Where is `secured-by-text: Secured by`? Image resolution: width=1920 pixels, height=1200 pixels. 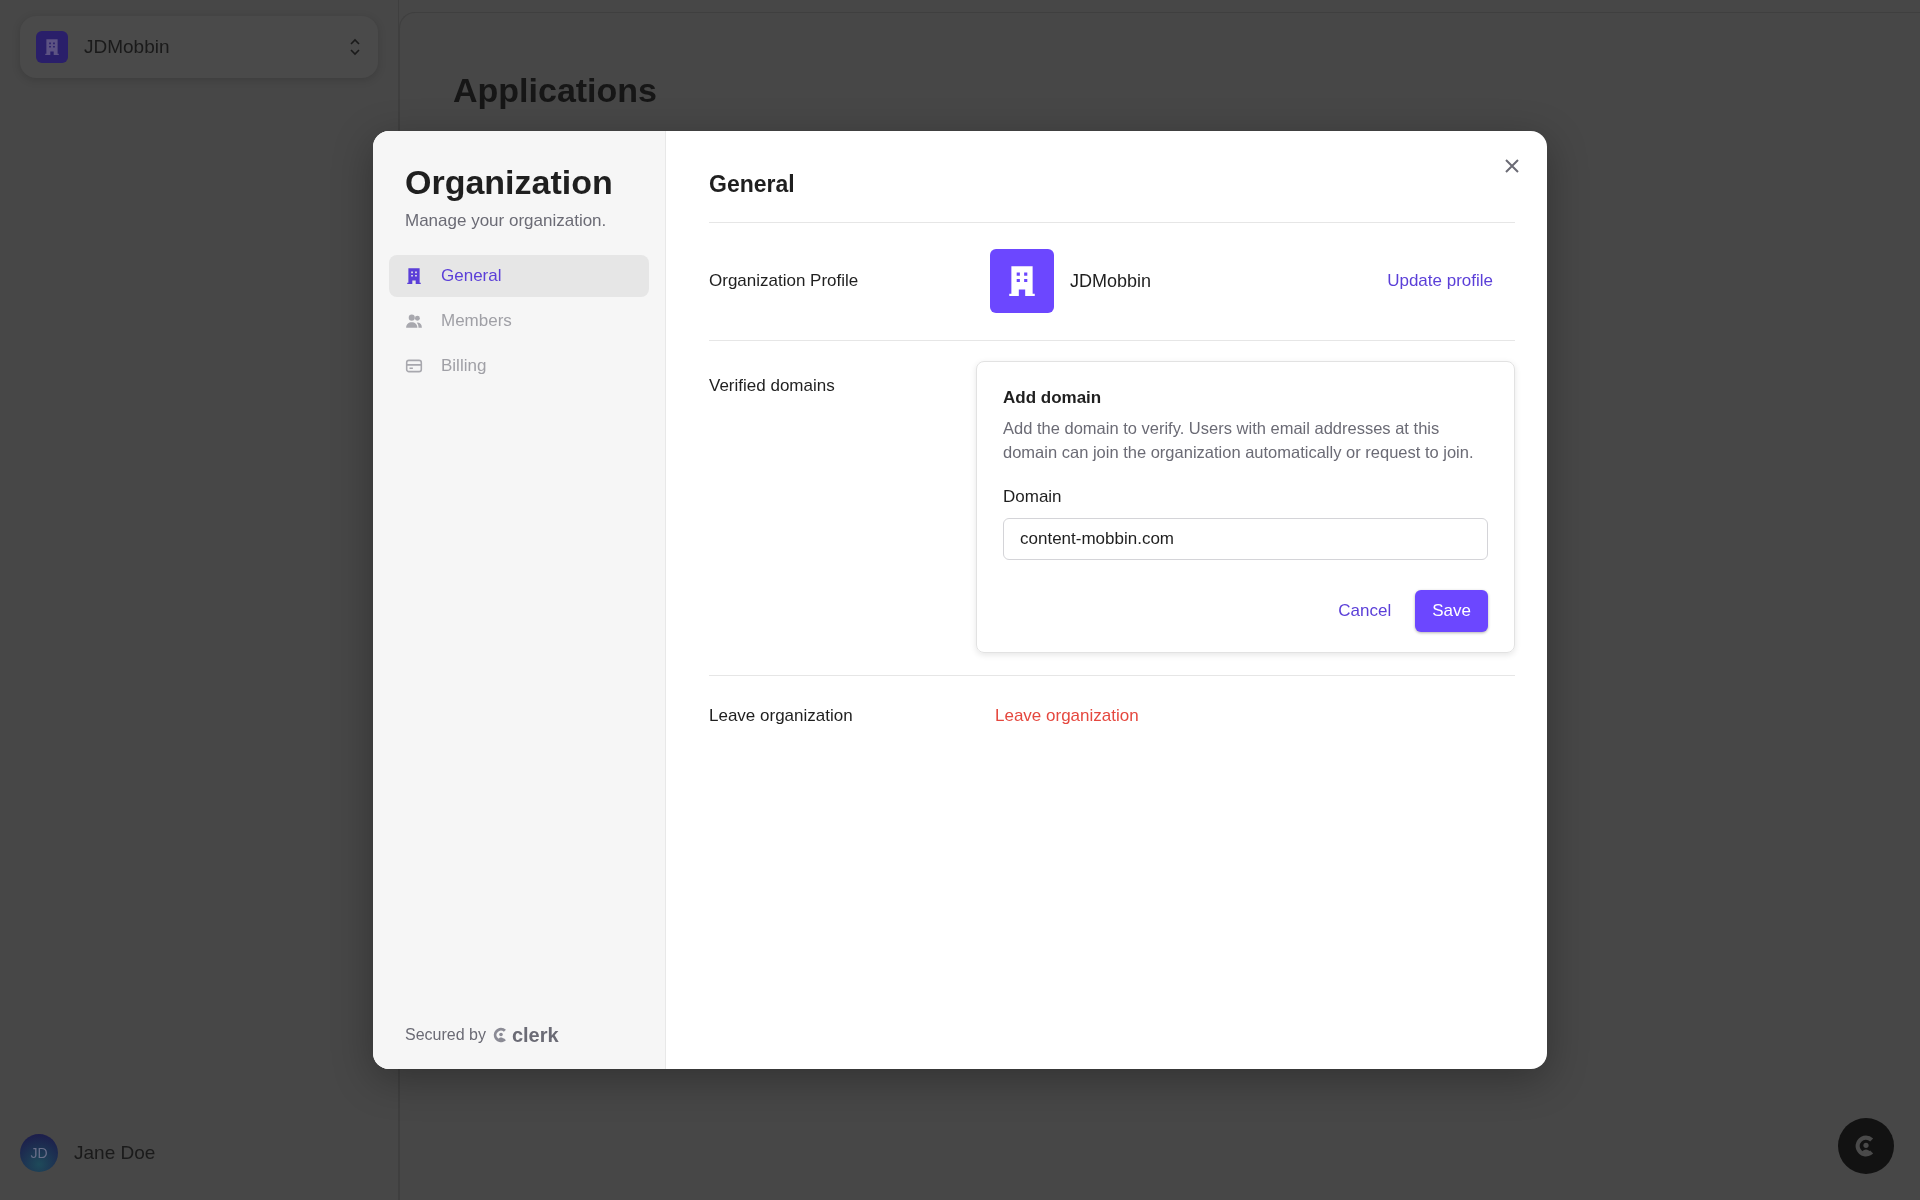 secured-by-text: Secured by is located at coordinates (445, 1035).